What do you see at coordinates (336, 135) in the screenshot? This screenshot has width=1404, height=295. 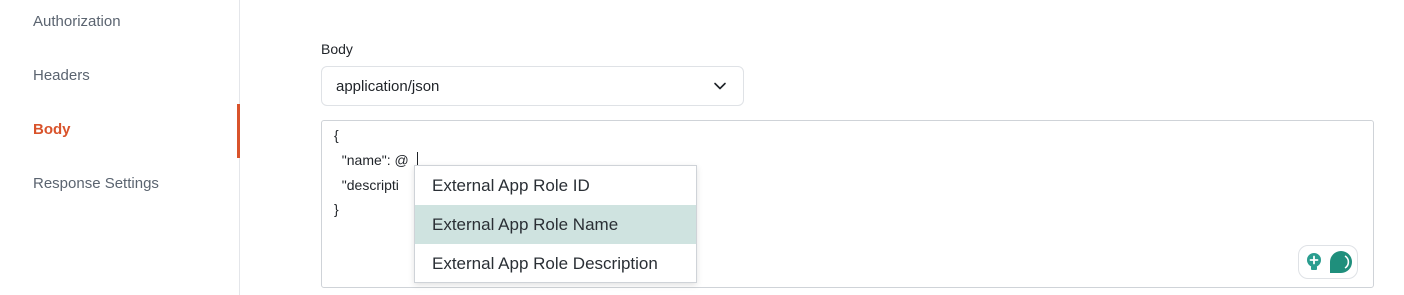 I see `code-line: {` at bounding box center [336, 135].